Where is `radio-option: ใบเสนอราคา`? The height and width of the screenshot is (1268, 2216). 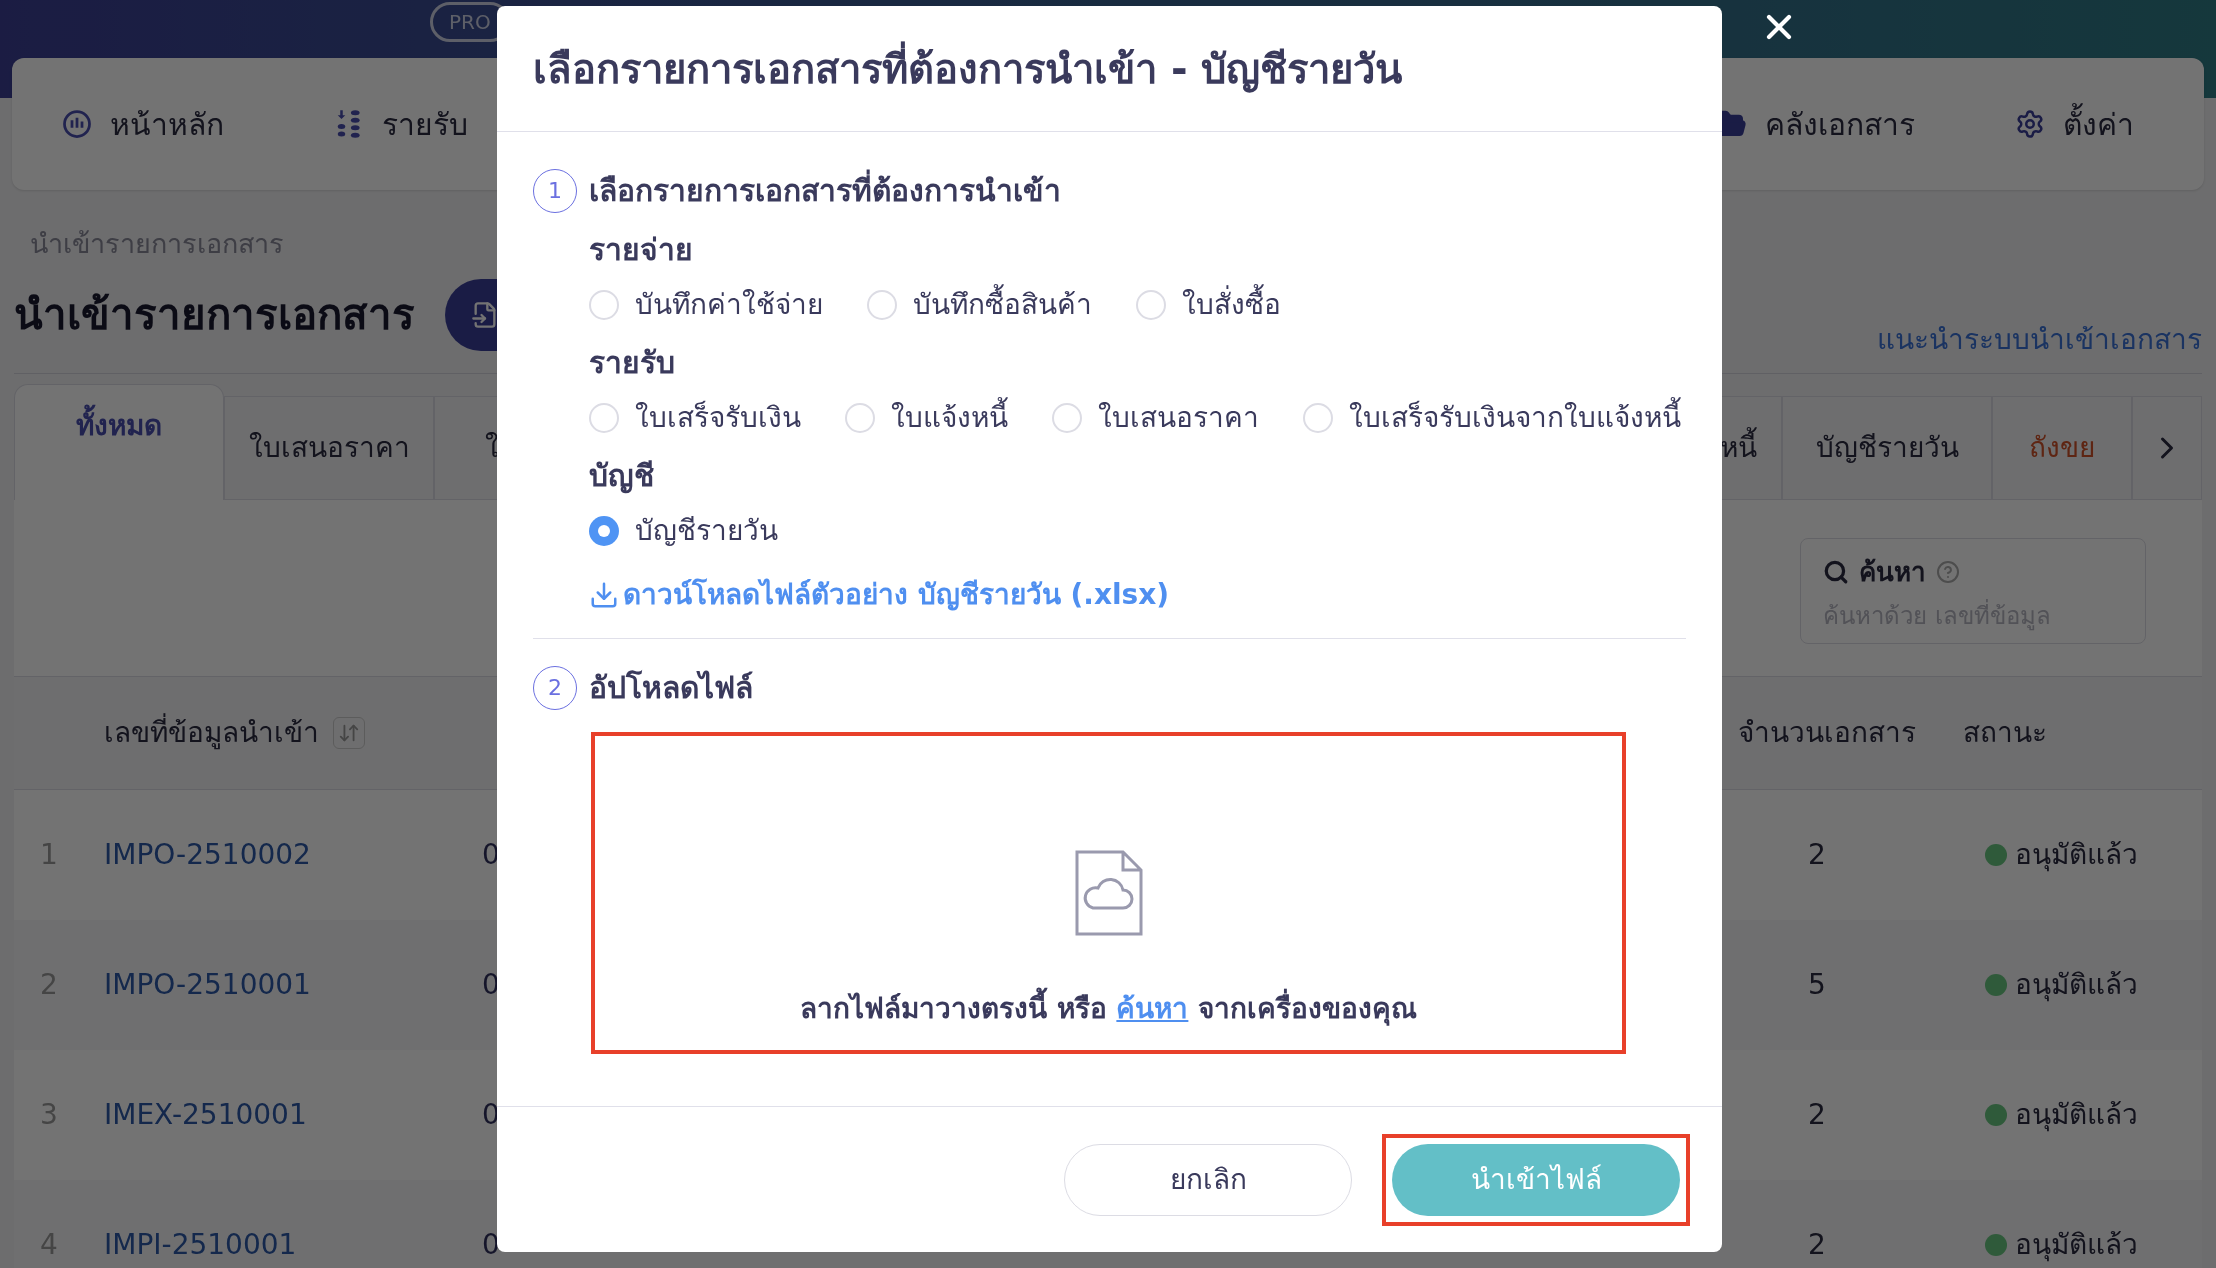
radio-option: ใบเสนอราคา is located at coordinates (1155, 418).